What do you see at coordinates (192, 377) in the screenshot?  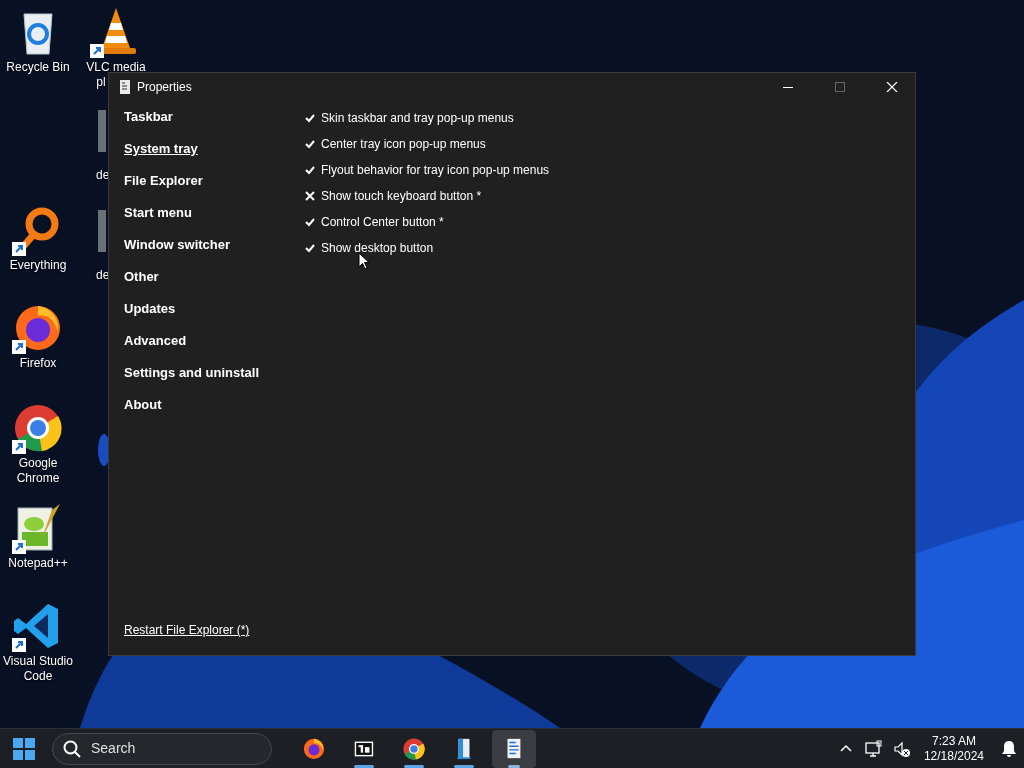 I see `nav-link: Settings and uninstall` at bounding box center [192, 377].